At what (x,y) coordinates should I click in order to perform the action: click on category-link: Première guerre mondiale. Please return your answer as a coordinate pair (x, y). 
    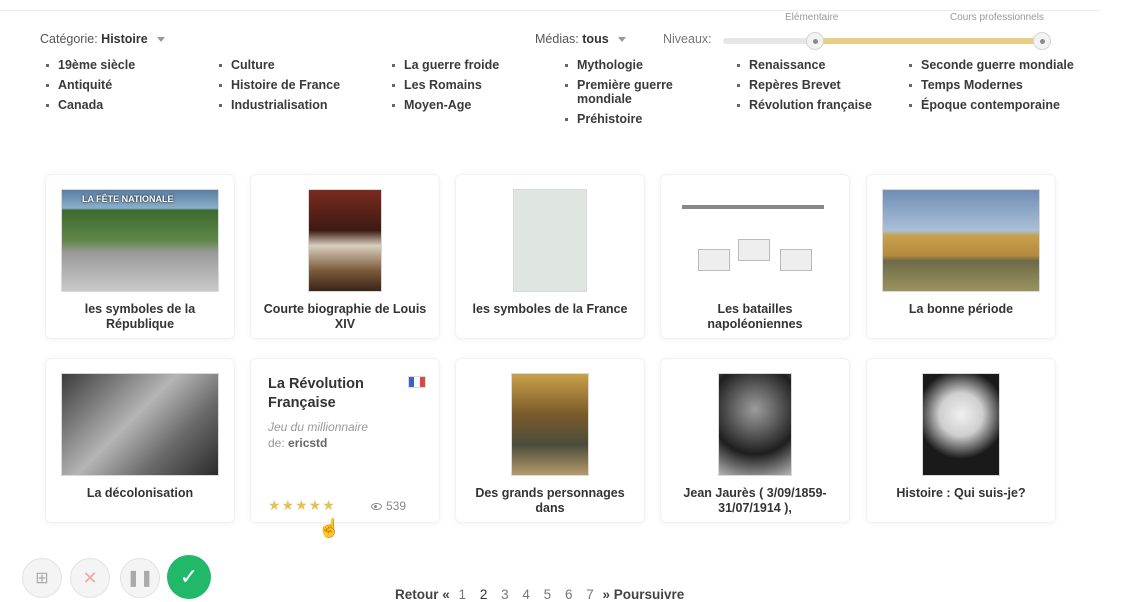
    Looking at the image, I should click on (633, 92).